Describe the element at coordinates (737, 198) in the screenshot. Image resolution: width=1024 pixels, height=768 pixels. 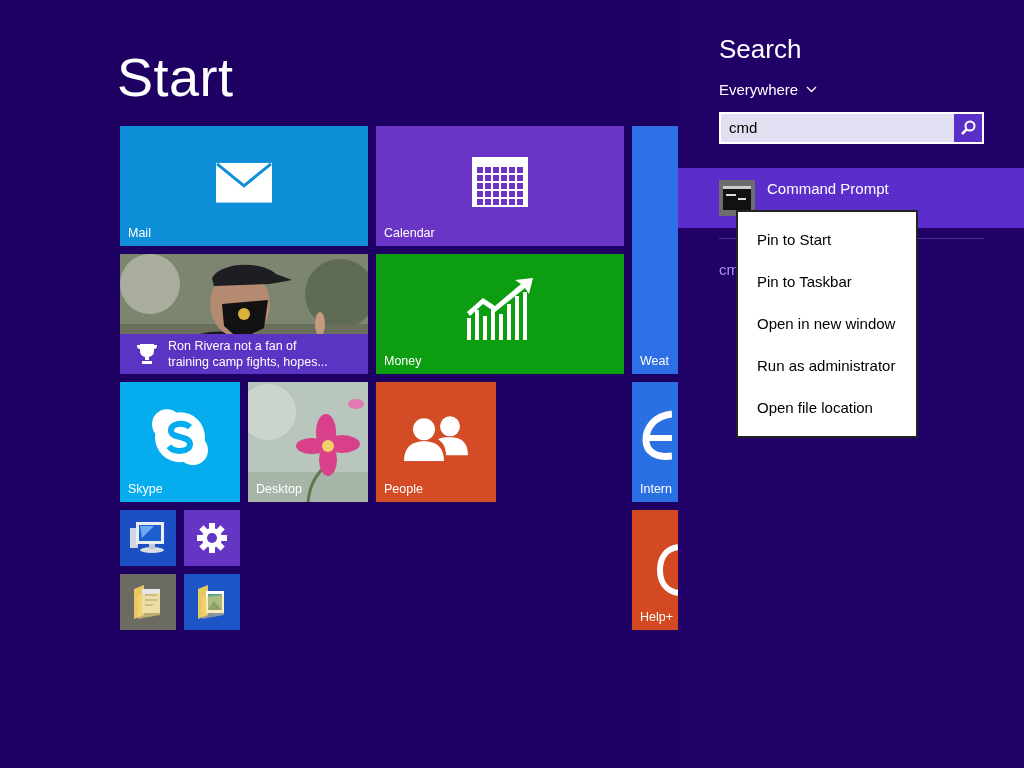
I see `command-prompt-icon` at that location.